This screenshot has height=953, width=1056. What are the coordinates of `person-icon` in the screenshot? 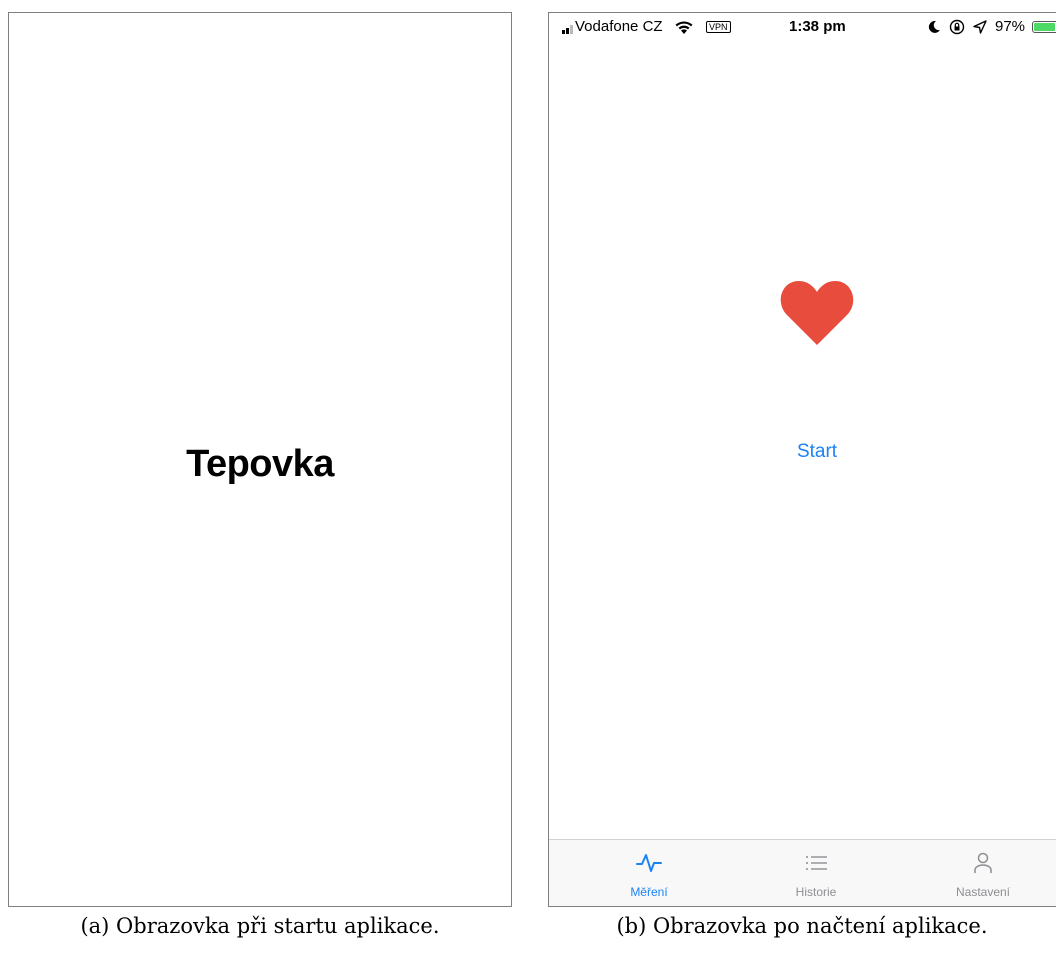 It's located at (983, 862).